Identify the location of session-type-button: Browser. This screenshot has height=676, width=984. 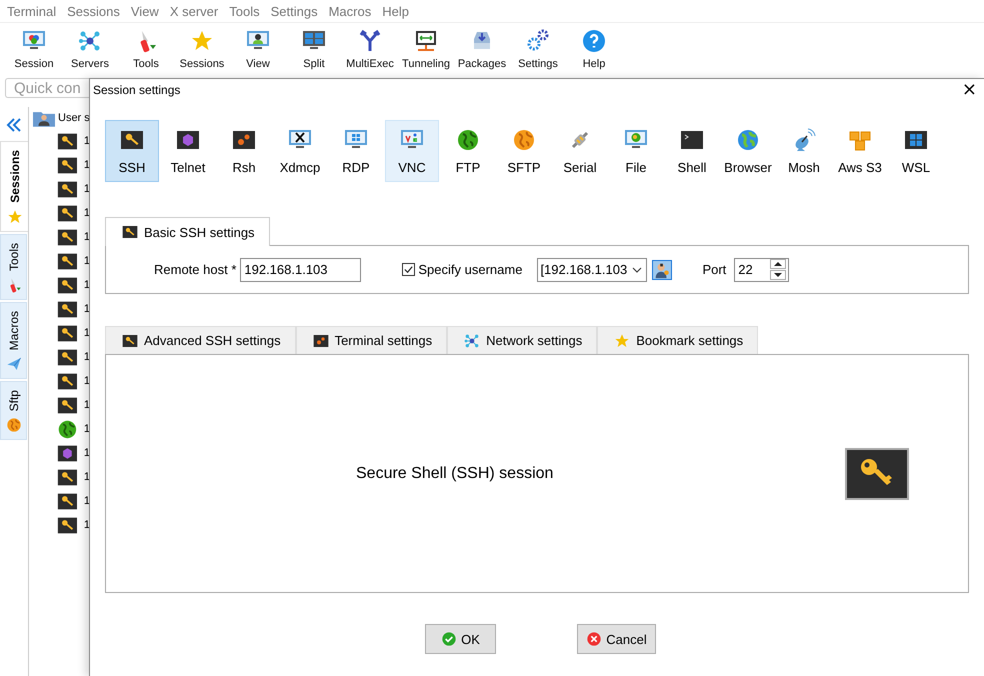
(748, 151).